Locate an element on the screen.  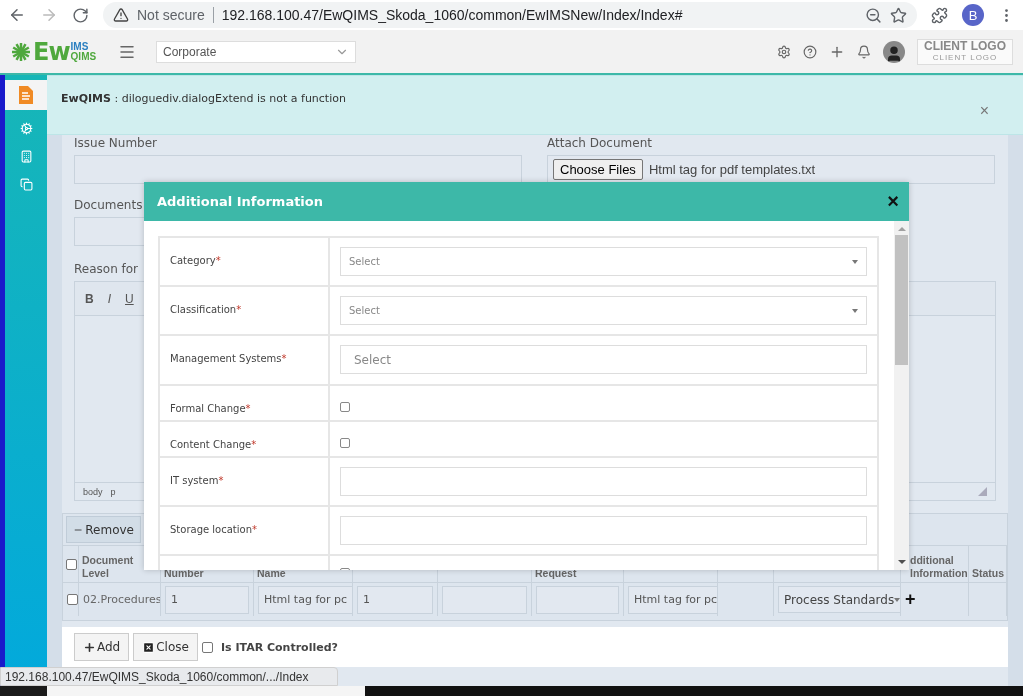
field-label: Formal Change* is located at coordinates (210, 408).